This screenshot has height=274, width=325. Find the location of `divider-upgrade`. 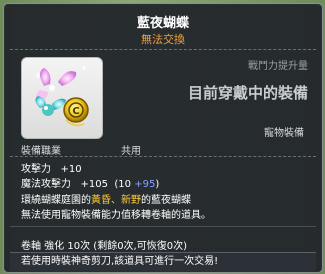

divider-upgrade is located at coordinates (163, 226).